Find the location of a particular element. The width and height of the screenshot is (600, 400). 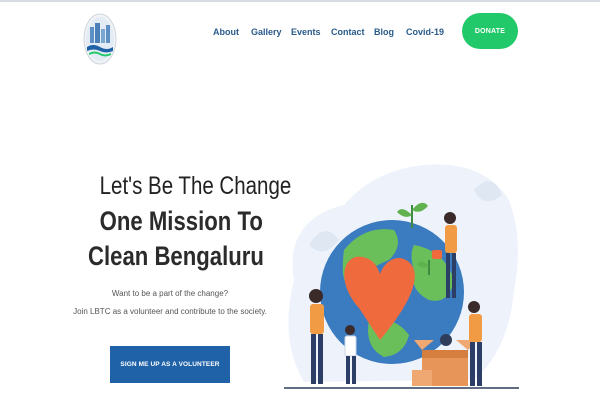

nav-contact: Contact is located at coordinates (348, 32).